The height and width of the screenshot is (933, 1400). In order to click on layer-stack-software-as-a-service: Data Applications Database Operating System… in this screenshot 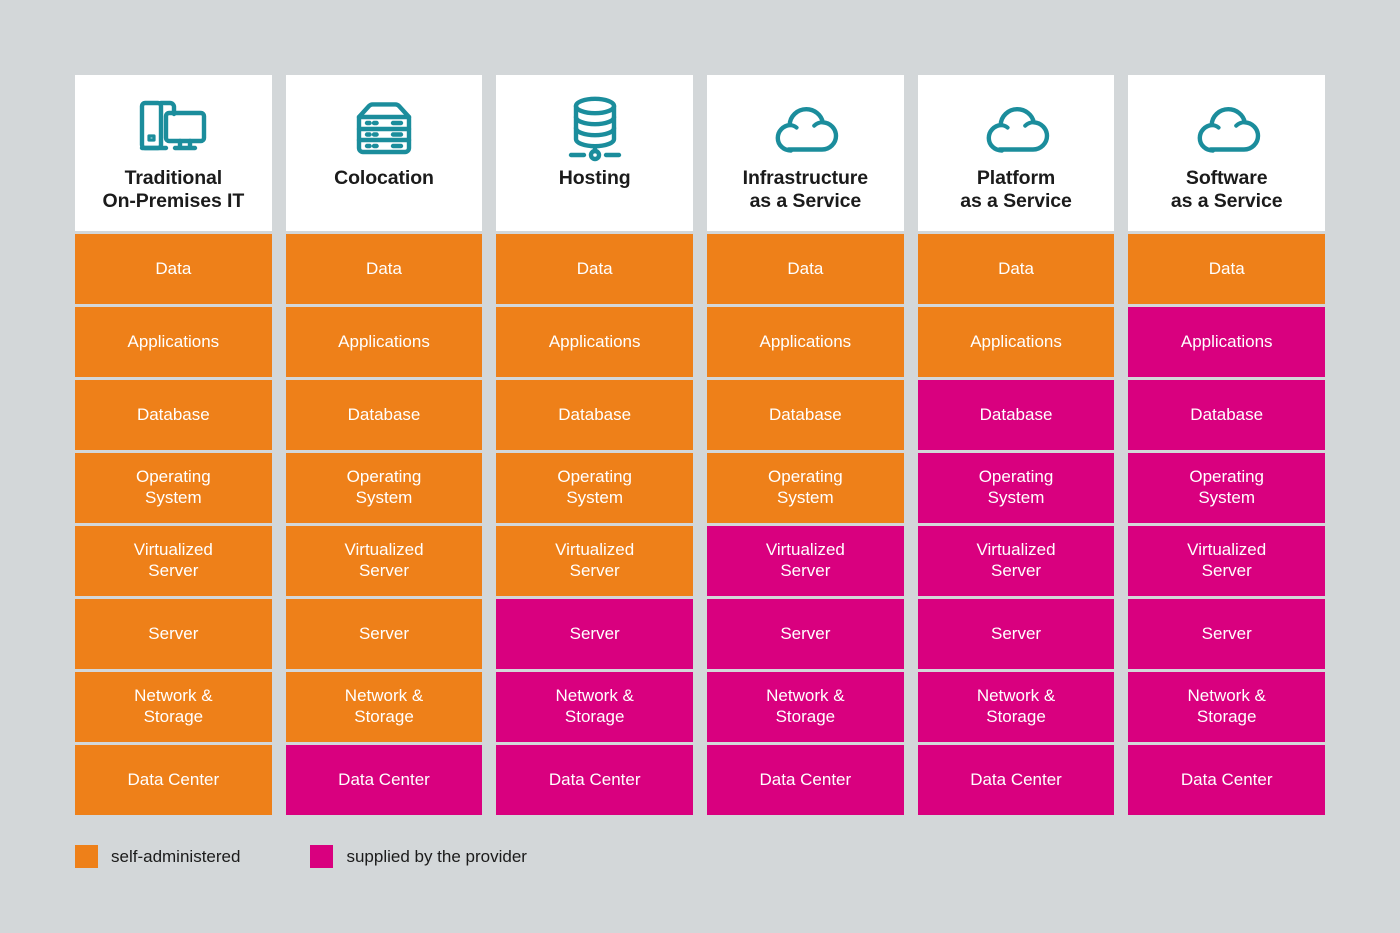, I will do `click(1227, 524)`.